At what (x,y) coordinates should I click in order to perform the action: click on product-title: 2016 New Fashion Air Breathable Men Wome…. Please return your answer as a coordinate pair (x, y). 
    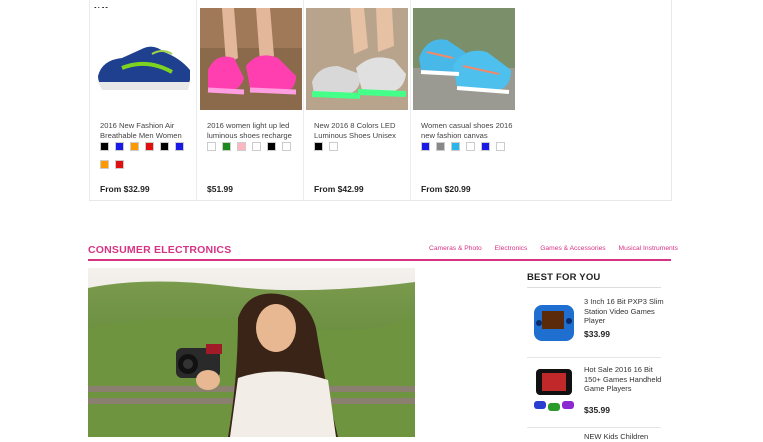
    Looking at the image, I should click on (147, 131).